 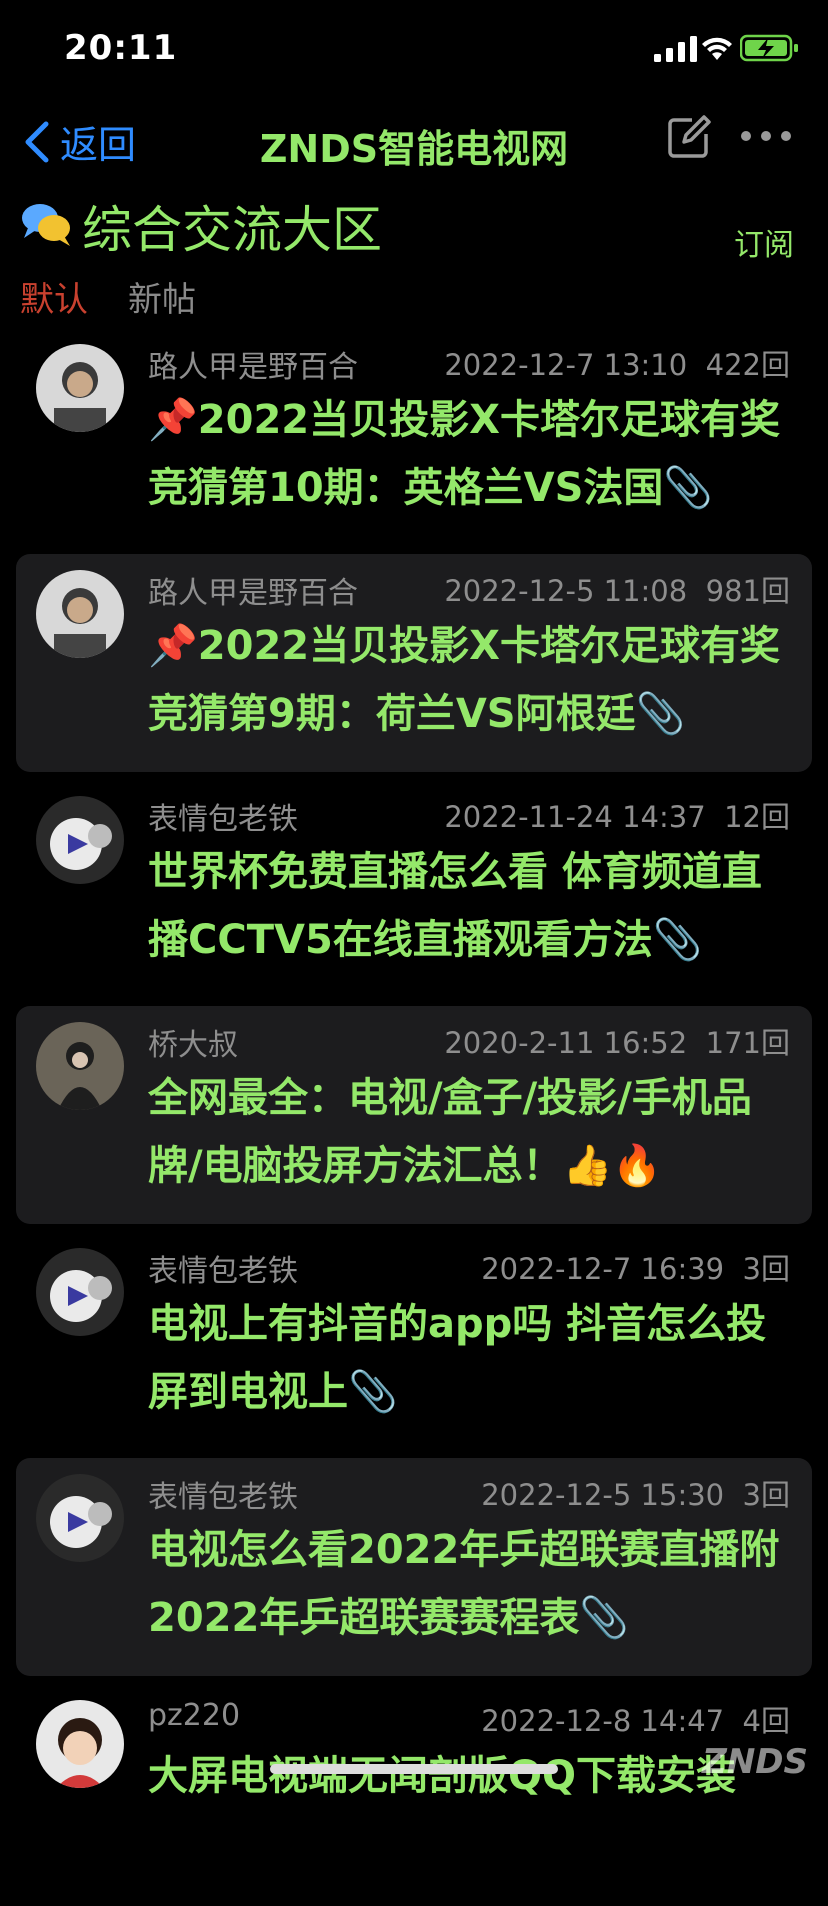 I want to click on thread-replies: 4回, so click(x=766, y=1721).